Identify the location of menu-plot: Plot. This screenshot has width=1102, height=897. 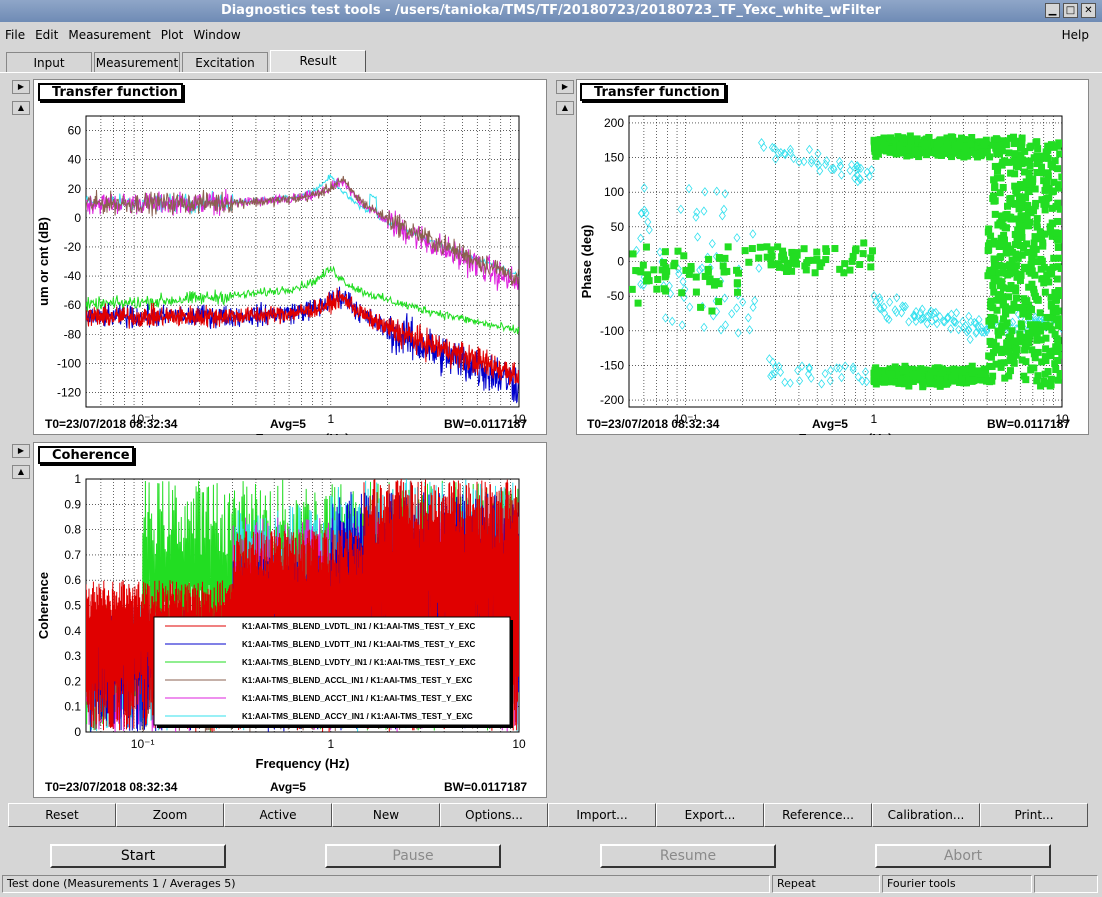
(172, 35).